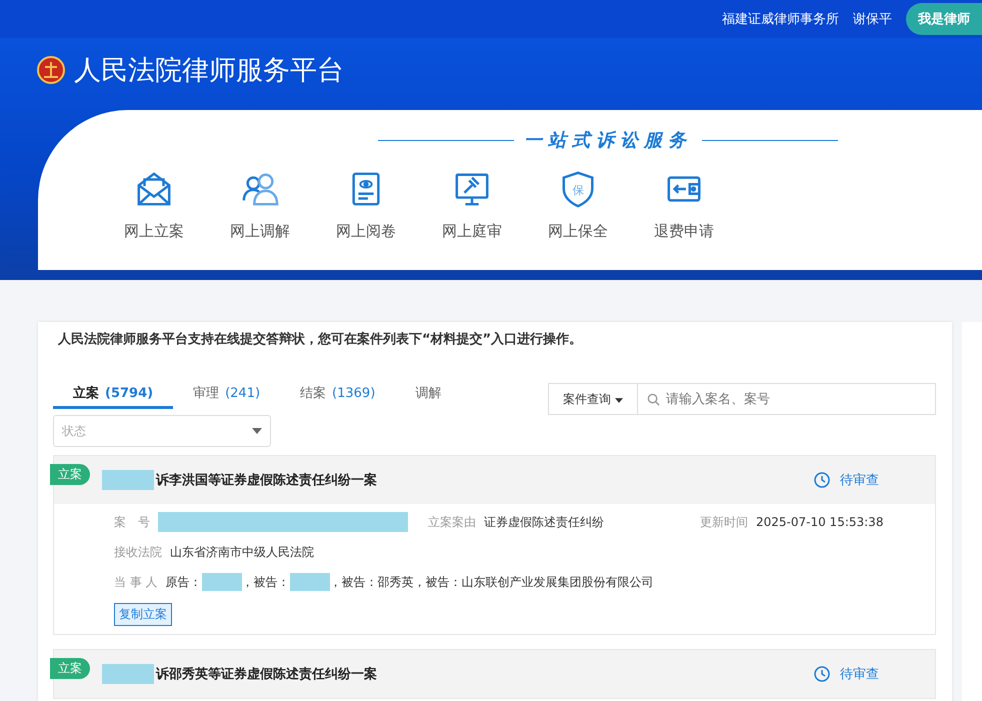 Image resolution: width=982 pixels, height=701 pixels. Describe the element at coordinates (266, 582) in the screenshot. I see `party-text: ，被告：` at that location.